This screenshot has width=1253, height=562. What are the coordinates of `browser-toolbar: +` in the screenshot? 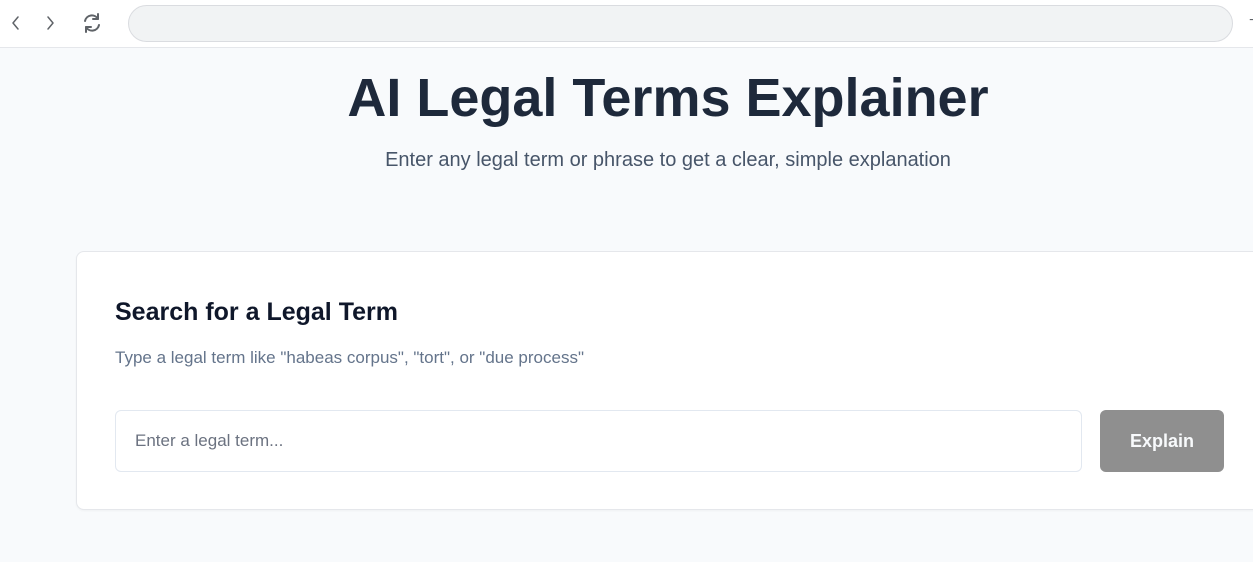 It's located at (626, 24).